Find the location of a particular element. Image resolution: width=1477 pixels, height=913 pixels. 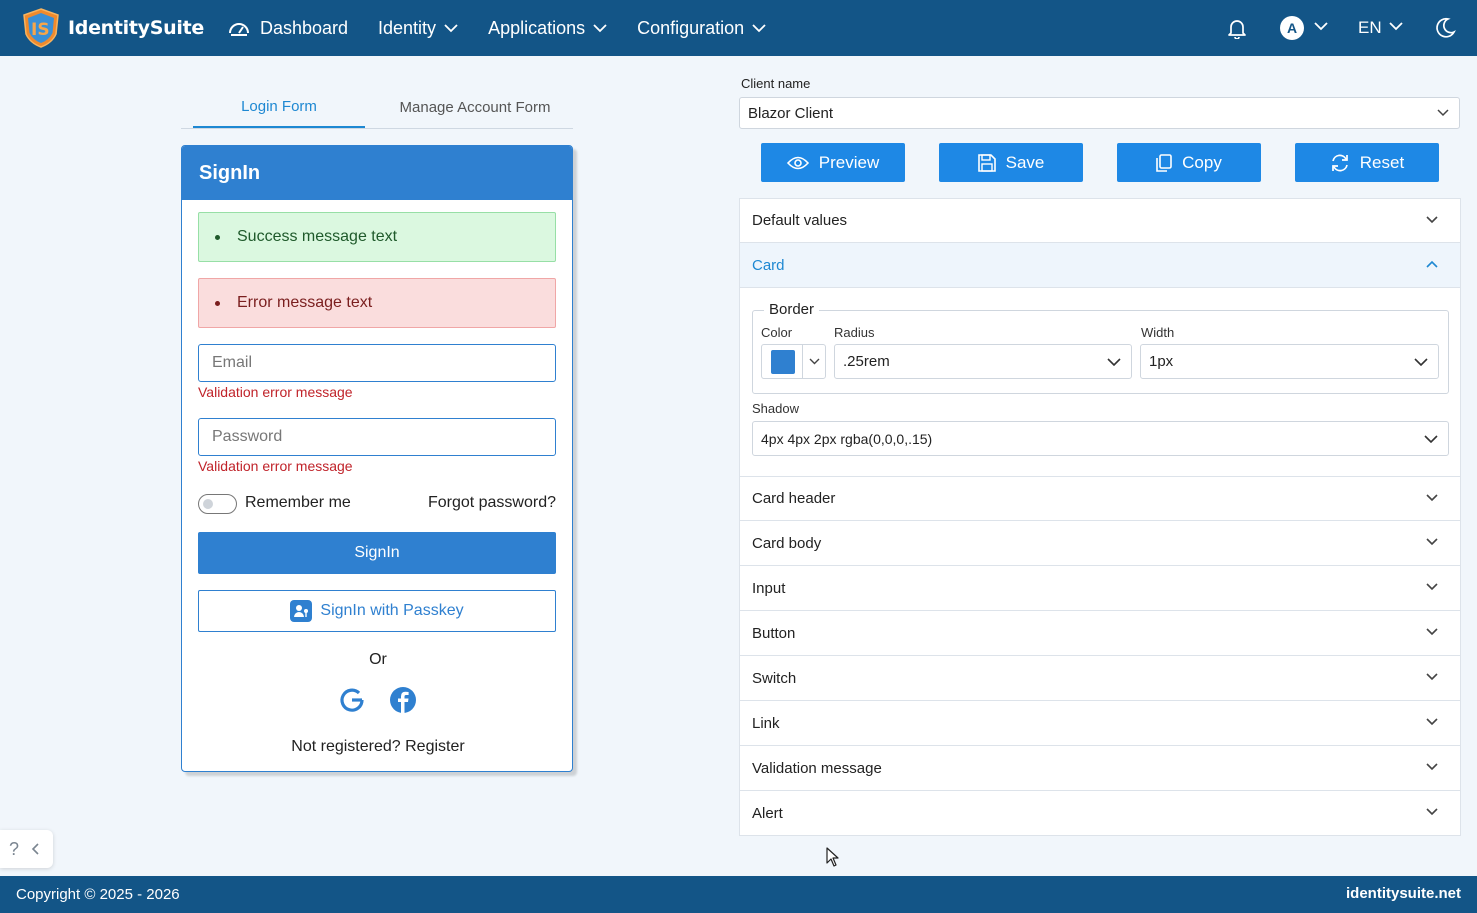

width-value: 1px is located at coordinates (1161, 361).